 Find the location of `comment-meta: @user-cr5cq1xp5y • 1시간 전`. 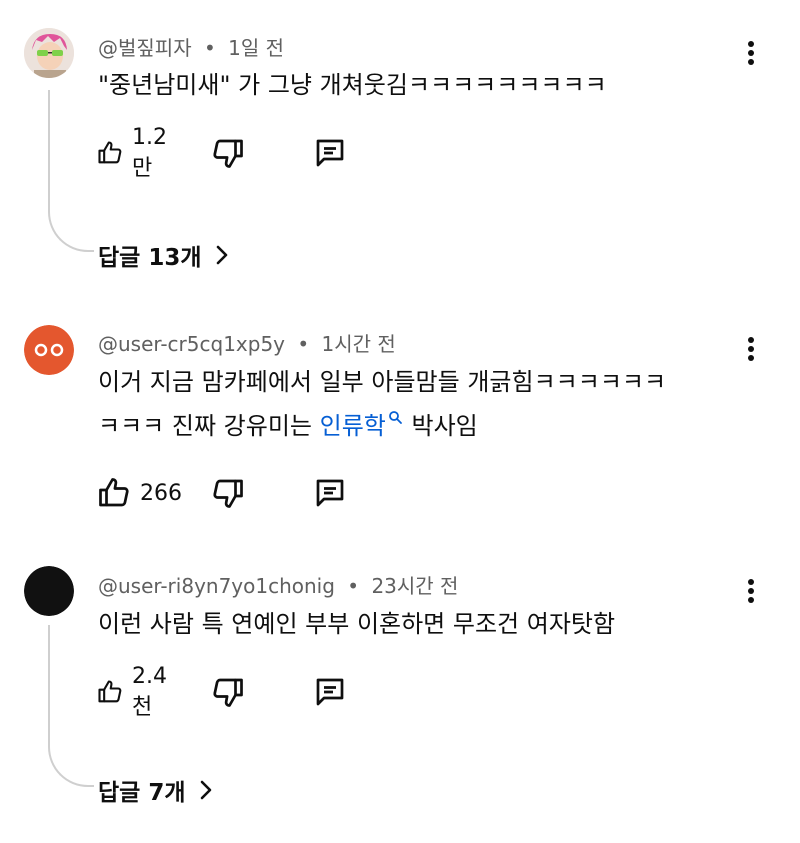

comment-meta: @user-cr5cq1xp5y • 1시간 전 is located at coordinates (247, 342).